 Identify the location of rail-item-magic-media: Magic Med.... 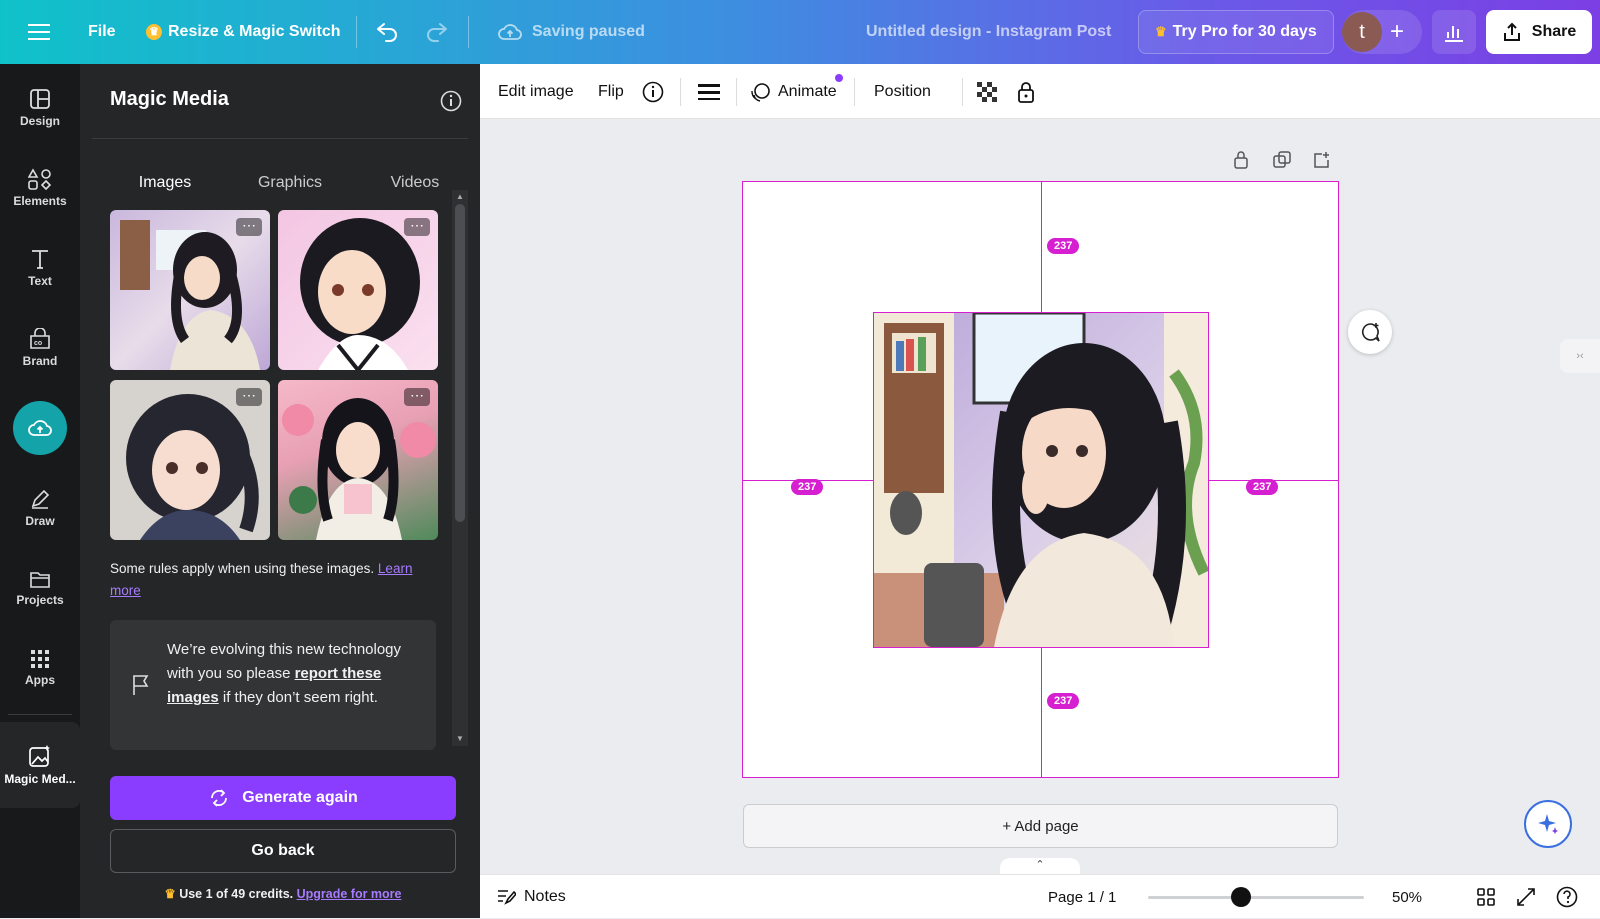
(40, 765).